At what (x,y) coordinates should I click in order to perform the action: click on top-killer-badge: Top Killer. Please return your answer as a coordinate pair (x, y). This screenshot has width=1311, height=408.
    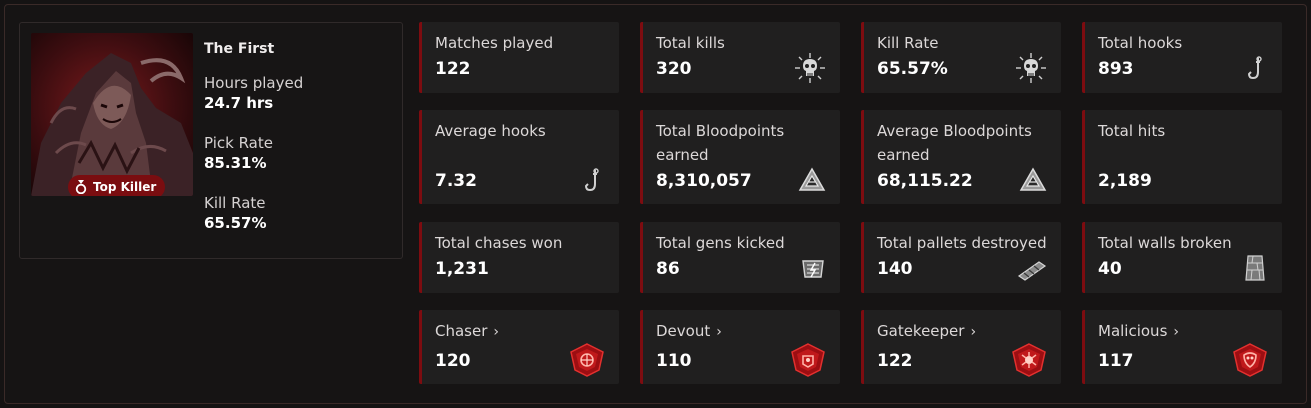
    Looking at the image, I should click on (117, 185).